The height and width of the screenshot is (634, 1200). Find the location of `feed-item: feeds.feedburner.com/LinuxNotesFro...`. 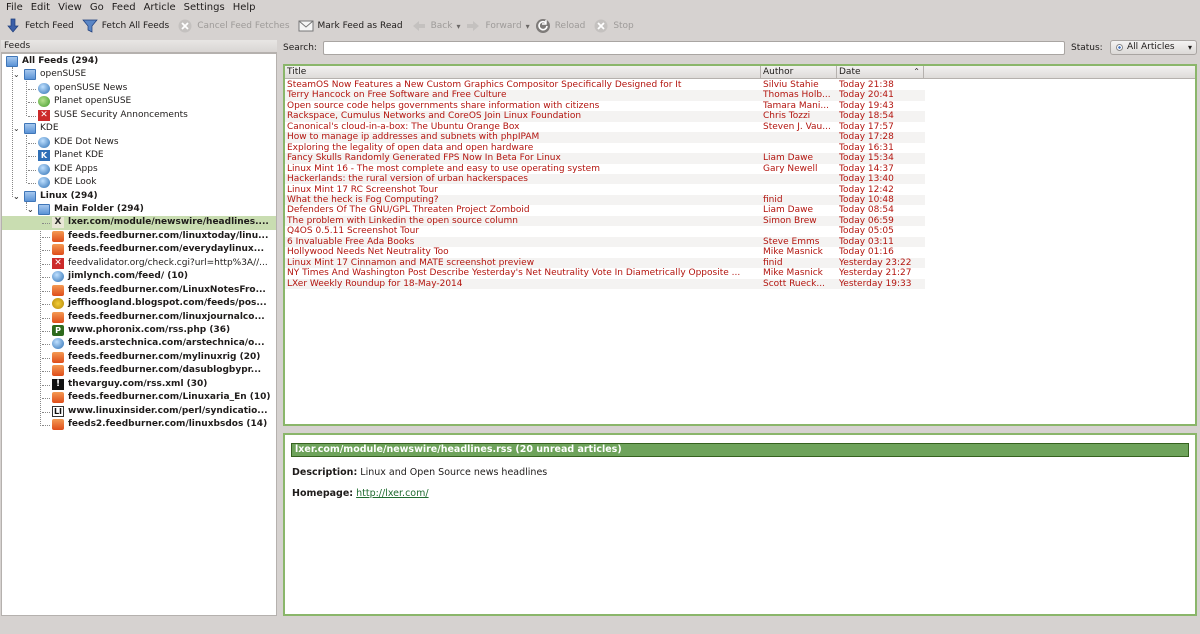

feed-item: feeds.feedburner.com/LinuxNotesFro... is located at coordinates (139, 291).